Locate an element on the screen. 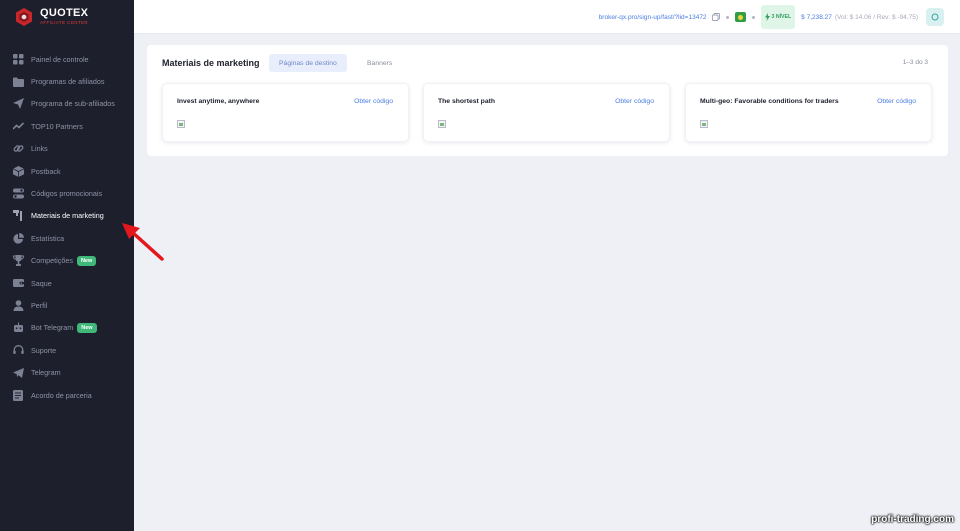  pagination-count: 1–3 do 3 is located at coordinates (915, 62).